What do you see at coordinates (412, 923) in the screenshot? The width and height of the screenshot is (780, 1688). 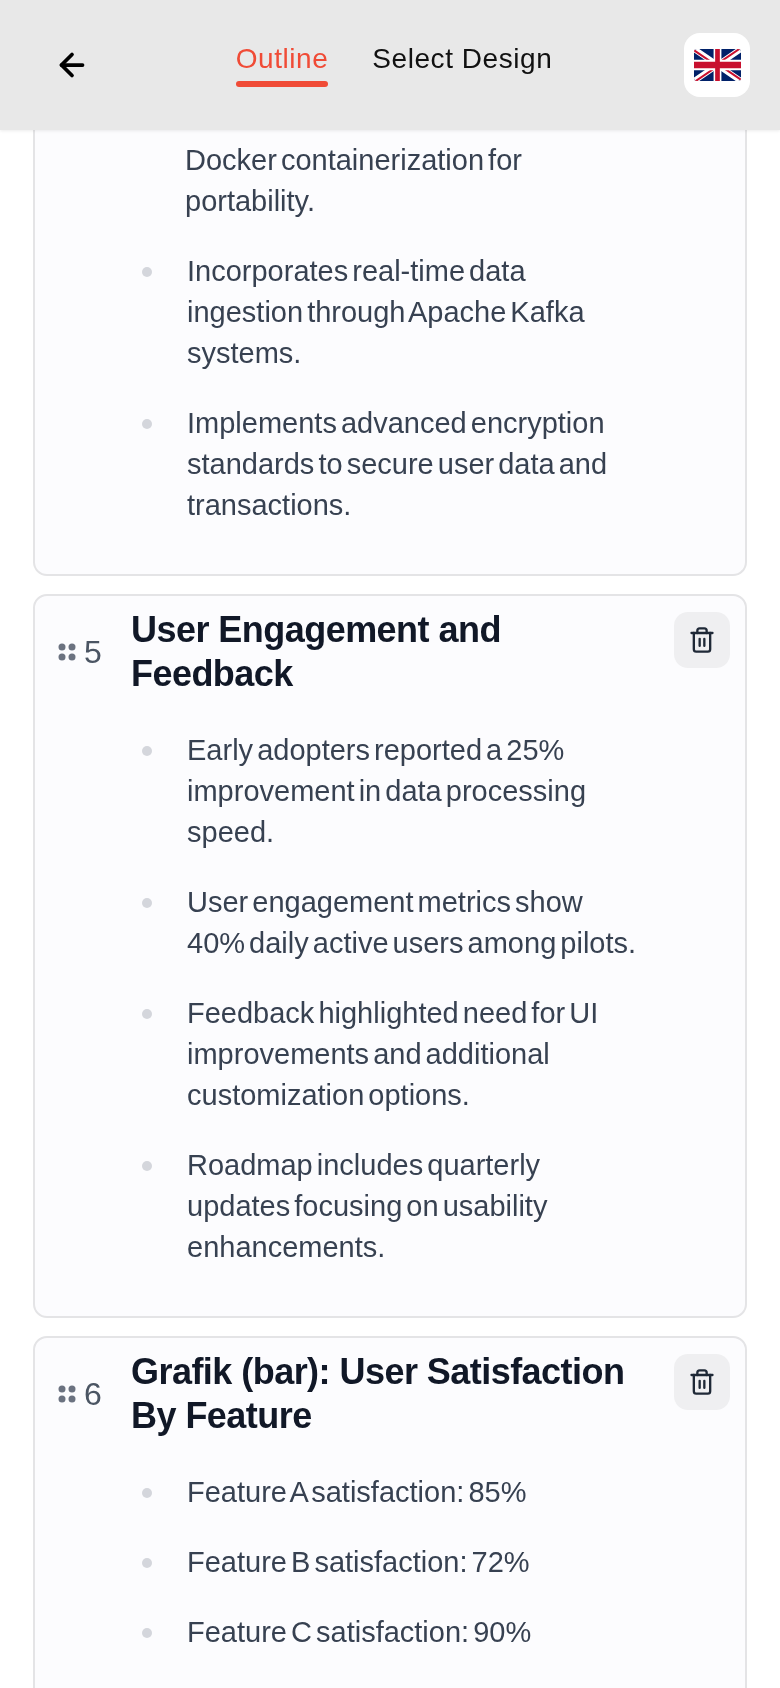 I see `bullet-text: User engagement metrics show 40% daily active users among pilots.` at bounding box center [412, 923].